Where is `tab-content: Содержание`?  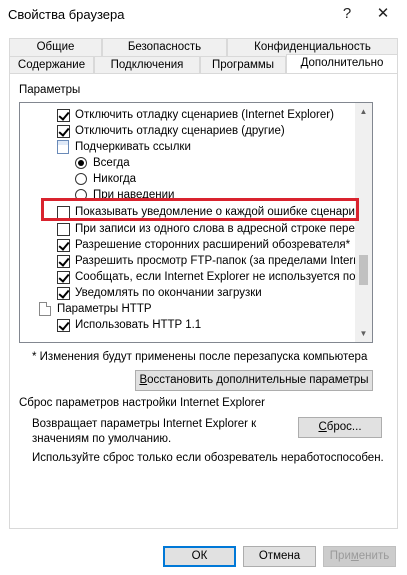 tab-content: Содержание is located at coordinates (51, 65).